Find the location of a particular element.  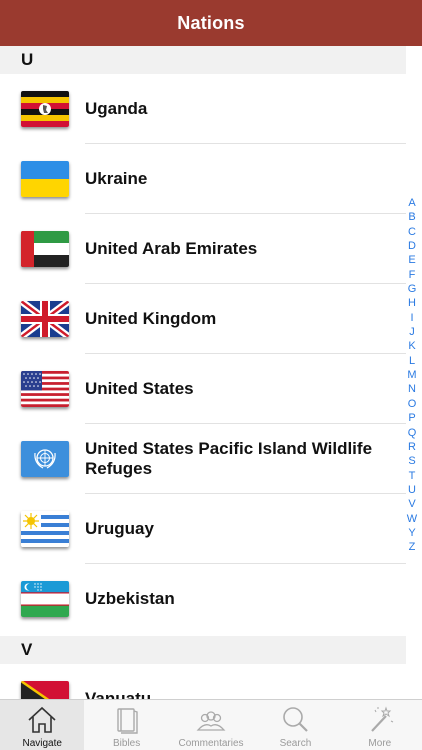

index-letter-o: O is located at coordinates (412, 404).